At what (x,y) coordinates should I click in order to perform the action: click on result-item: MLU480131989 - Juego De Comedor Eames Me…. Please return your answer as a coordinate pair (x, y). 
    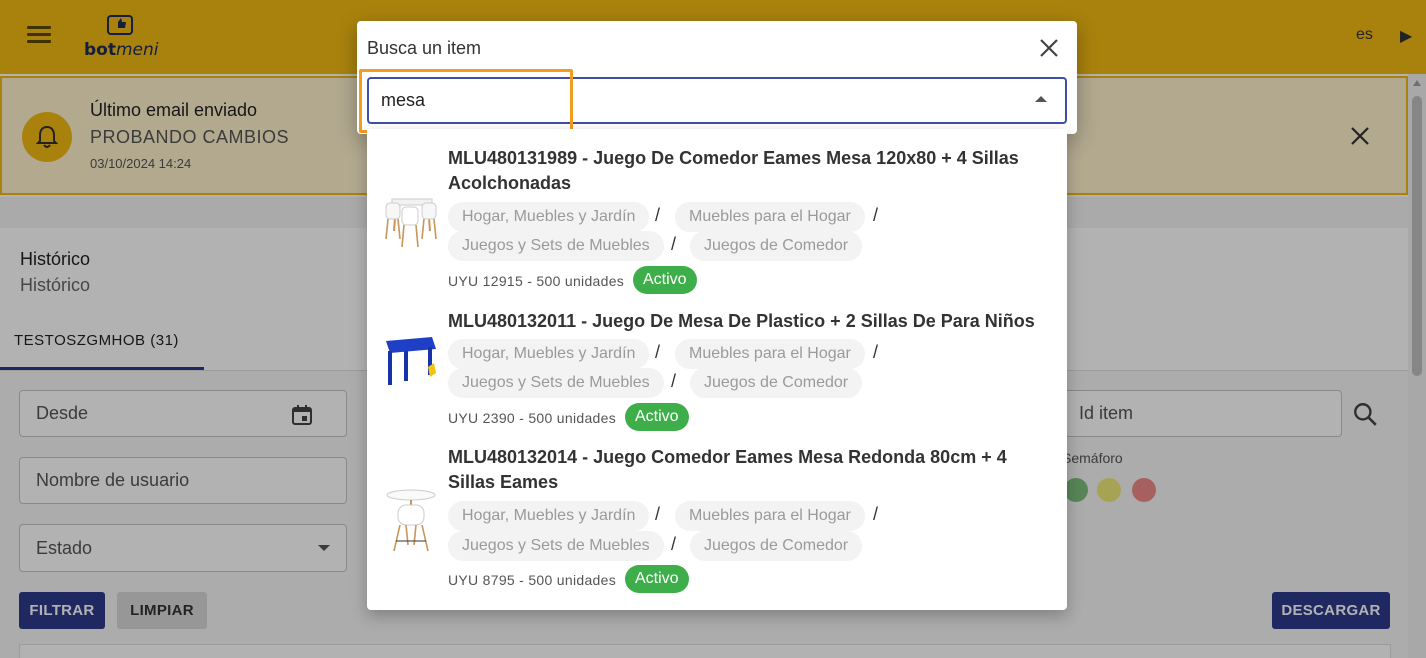
    Looking at the image, I should click on (717, 211).